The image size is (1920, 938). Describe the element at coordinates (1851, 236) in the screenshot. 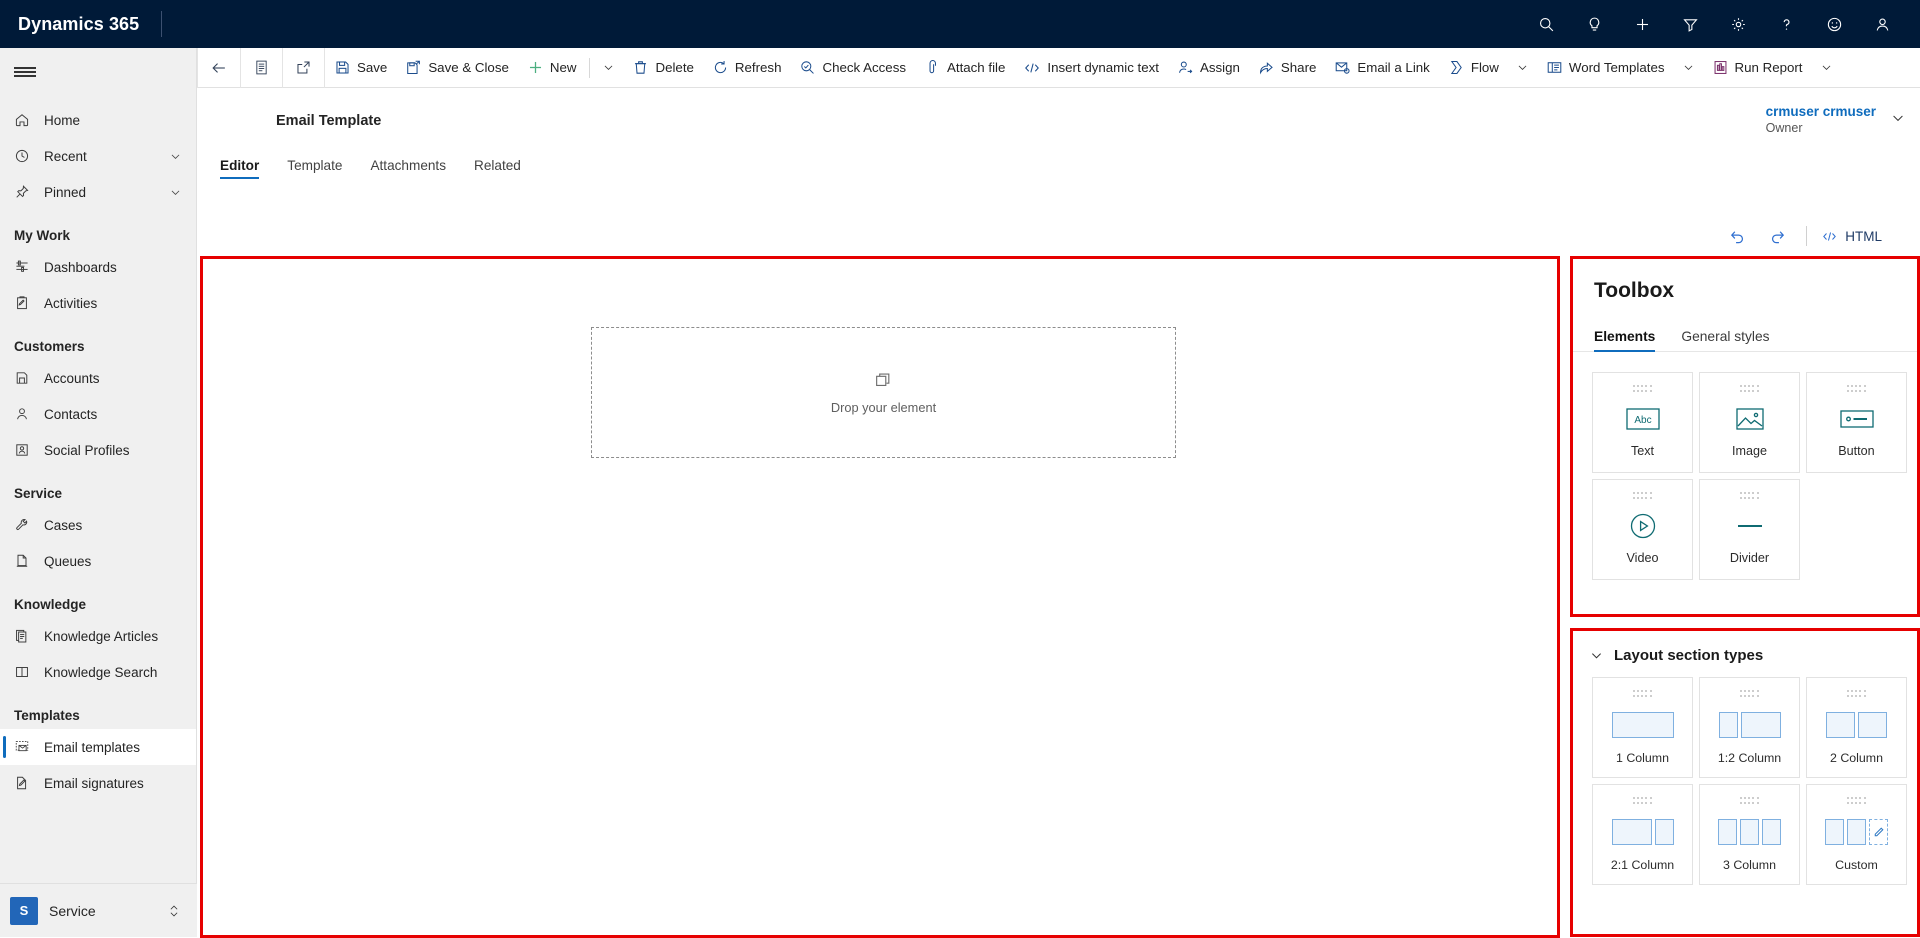

I see `html-view-button: HTML` at that location.